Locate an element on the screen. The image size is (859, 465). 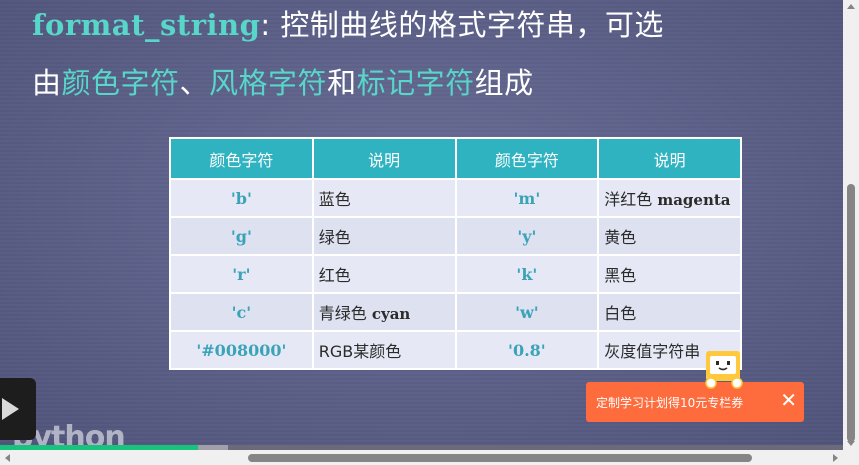
color-desc-cell-text: 洋红色 is located at coordinates (631, 199).